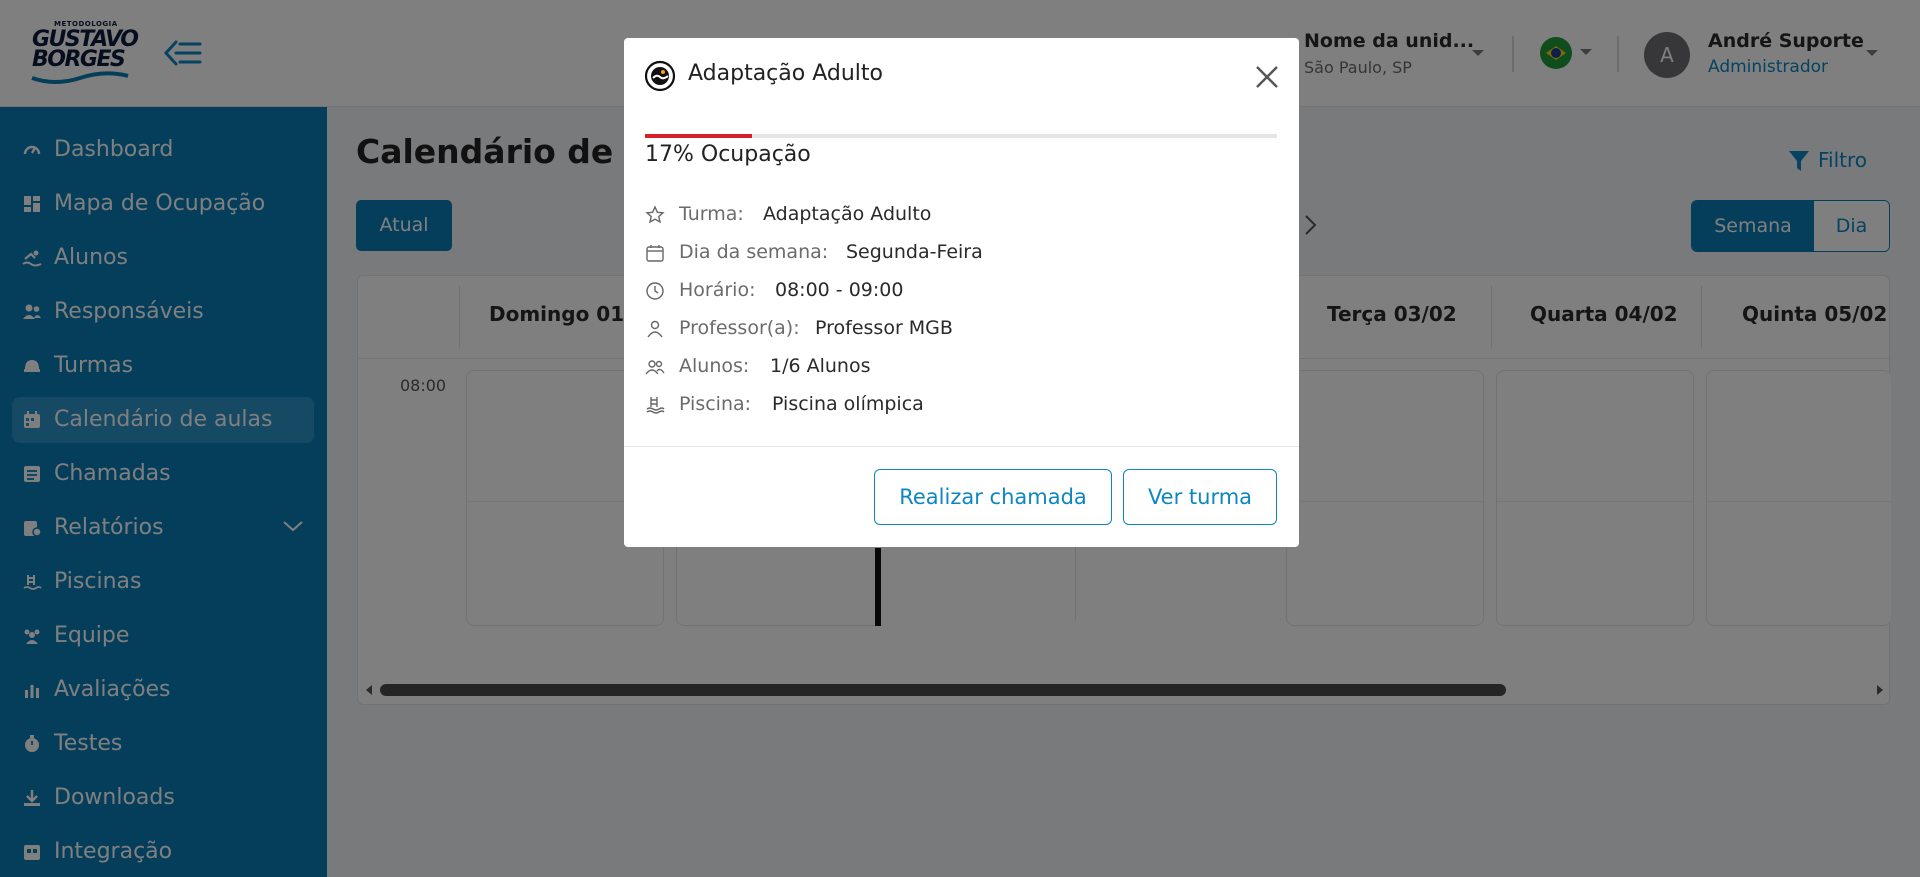 Image resolution: width=1920 pixels, height=877 pixels. What do you see at coordinates (961, 136) in the screenshot?
I see `occupancy-progress-bar` at bounding box center [961, 136].